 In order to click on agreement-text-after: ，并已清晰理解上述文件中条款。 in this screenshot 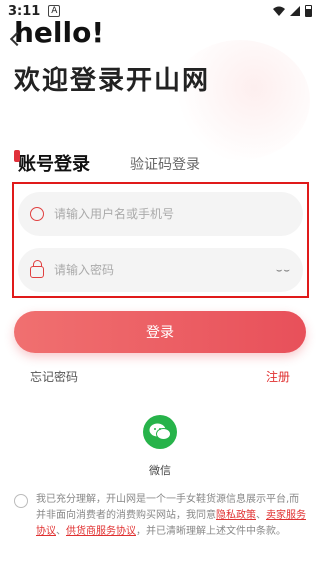, I will do `click(211, 531)`.